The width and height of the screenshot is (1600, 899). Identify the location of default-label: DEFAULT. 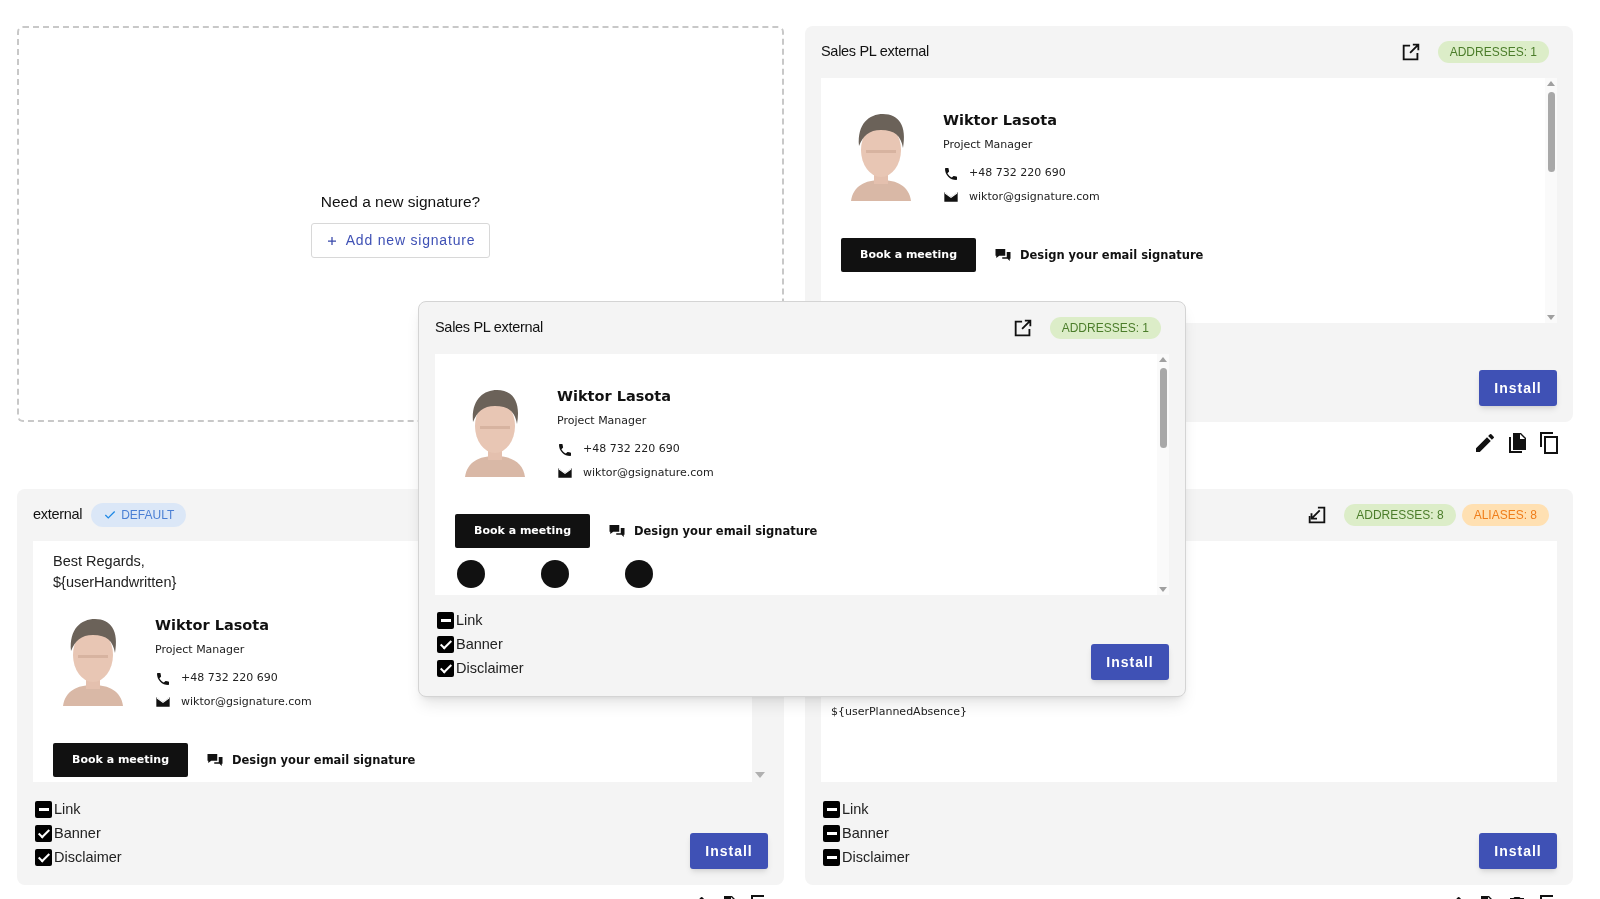
(148, 515).